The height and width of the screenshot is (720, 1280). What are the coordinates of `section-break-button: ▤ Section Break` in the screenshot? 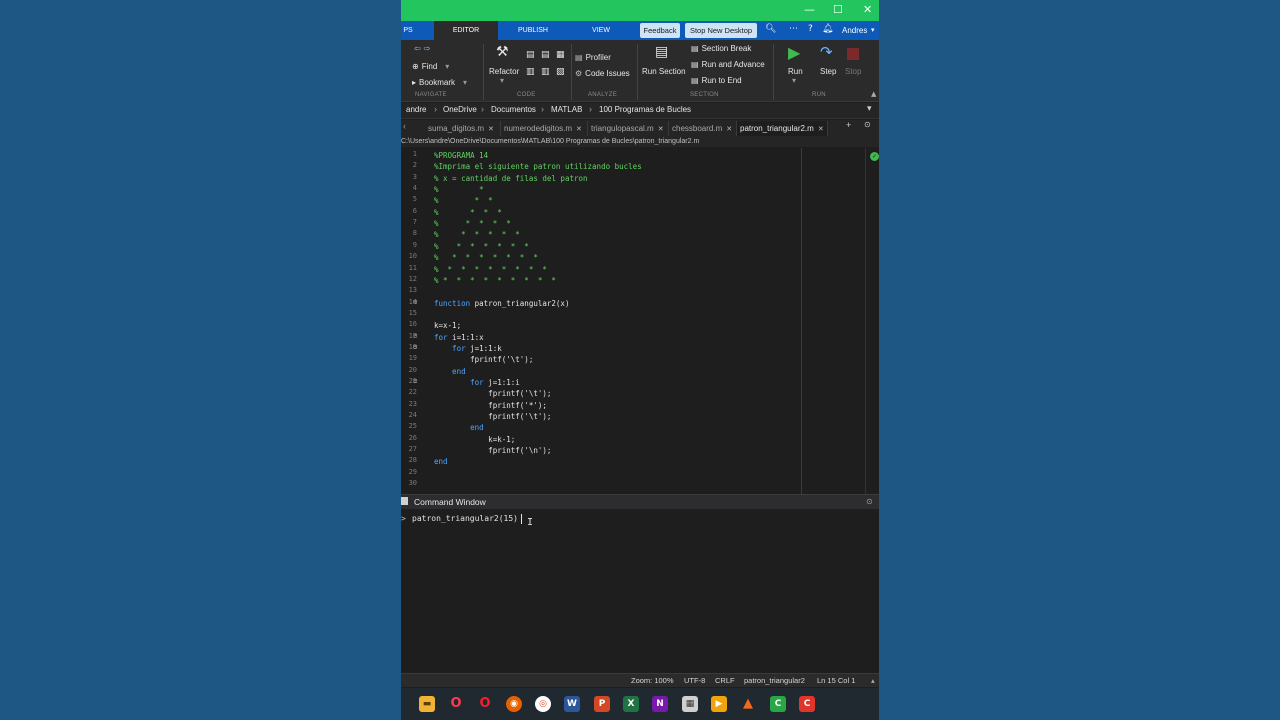 It's located at (721, 48).